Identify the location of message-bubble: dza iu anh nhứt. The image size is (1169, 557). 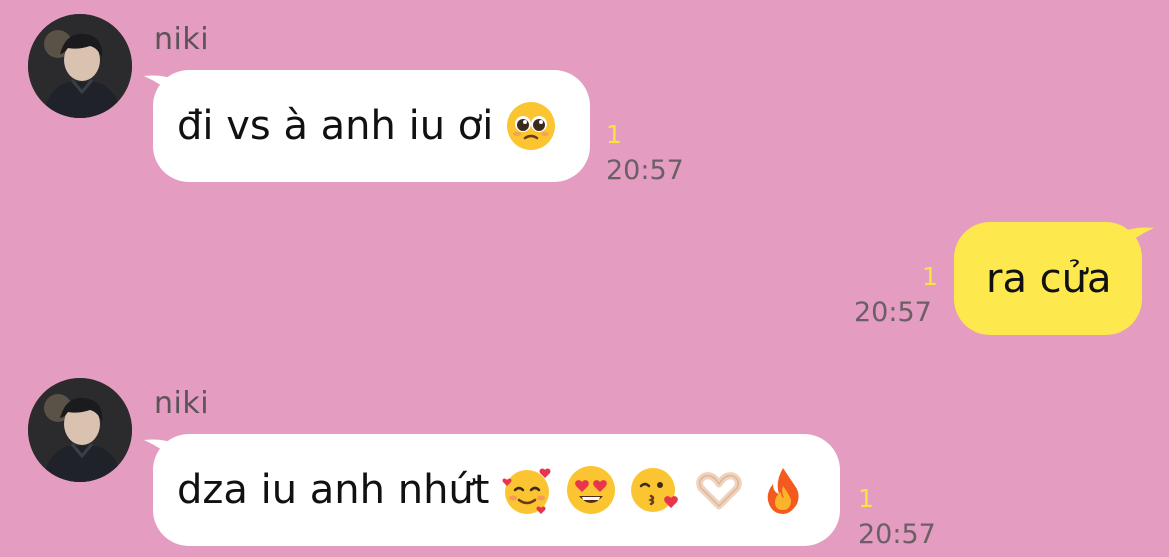
(496, 490).